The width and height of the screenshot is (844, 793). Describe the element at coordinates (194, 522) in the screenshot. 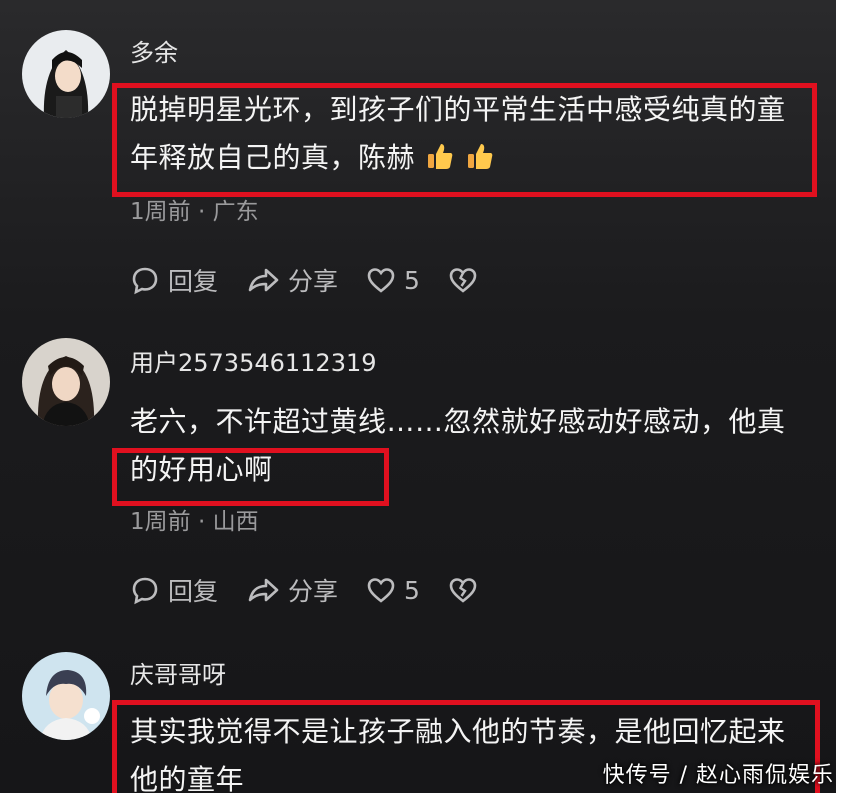

I see `comment-meta: 1周前 · 山西` at that location.